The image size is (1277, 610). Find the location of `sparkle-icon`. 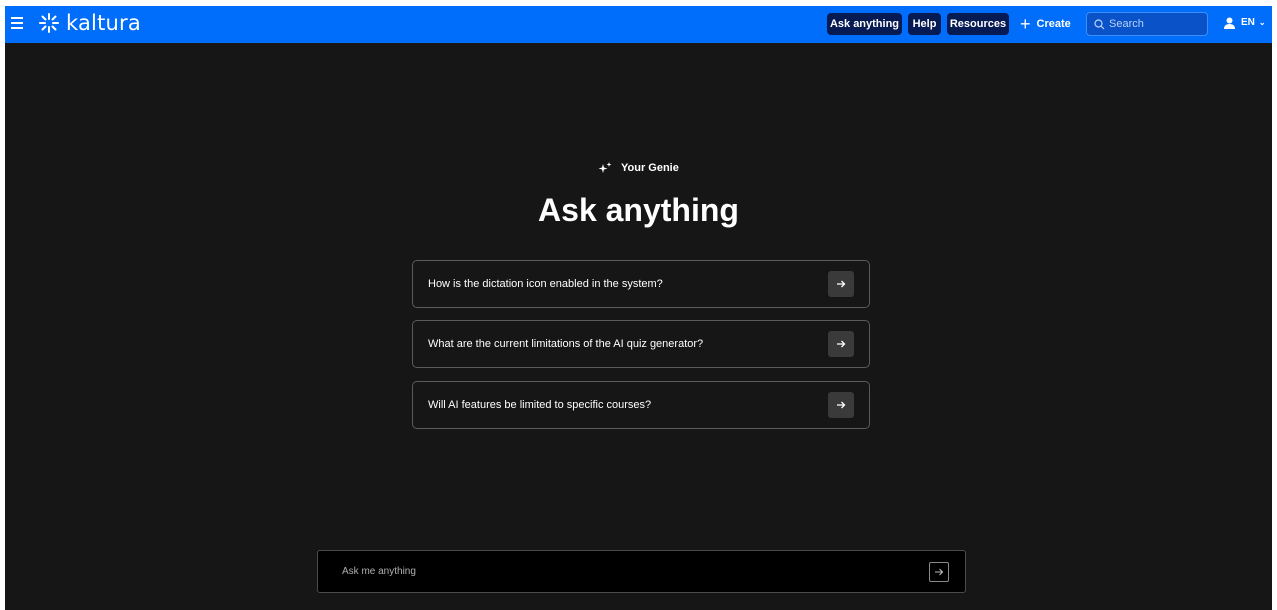

sparkle-icon is located at coordinates (605, 168).